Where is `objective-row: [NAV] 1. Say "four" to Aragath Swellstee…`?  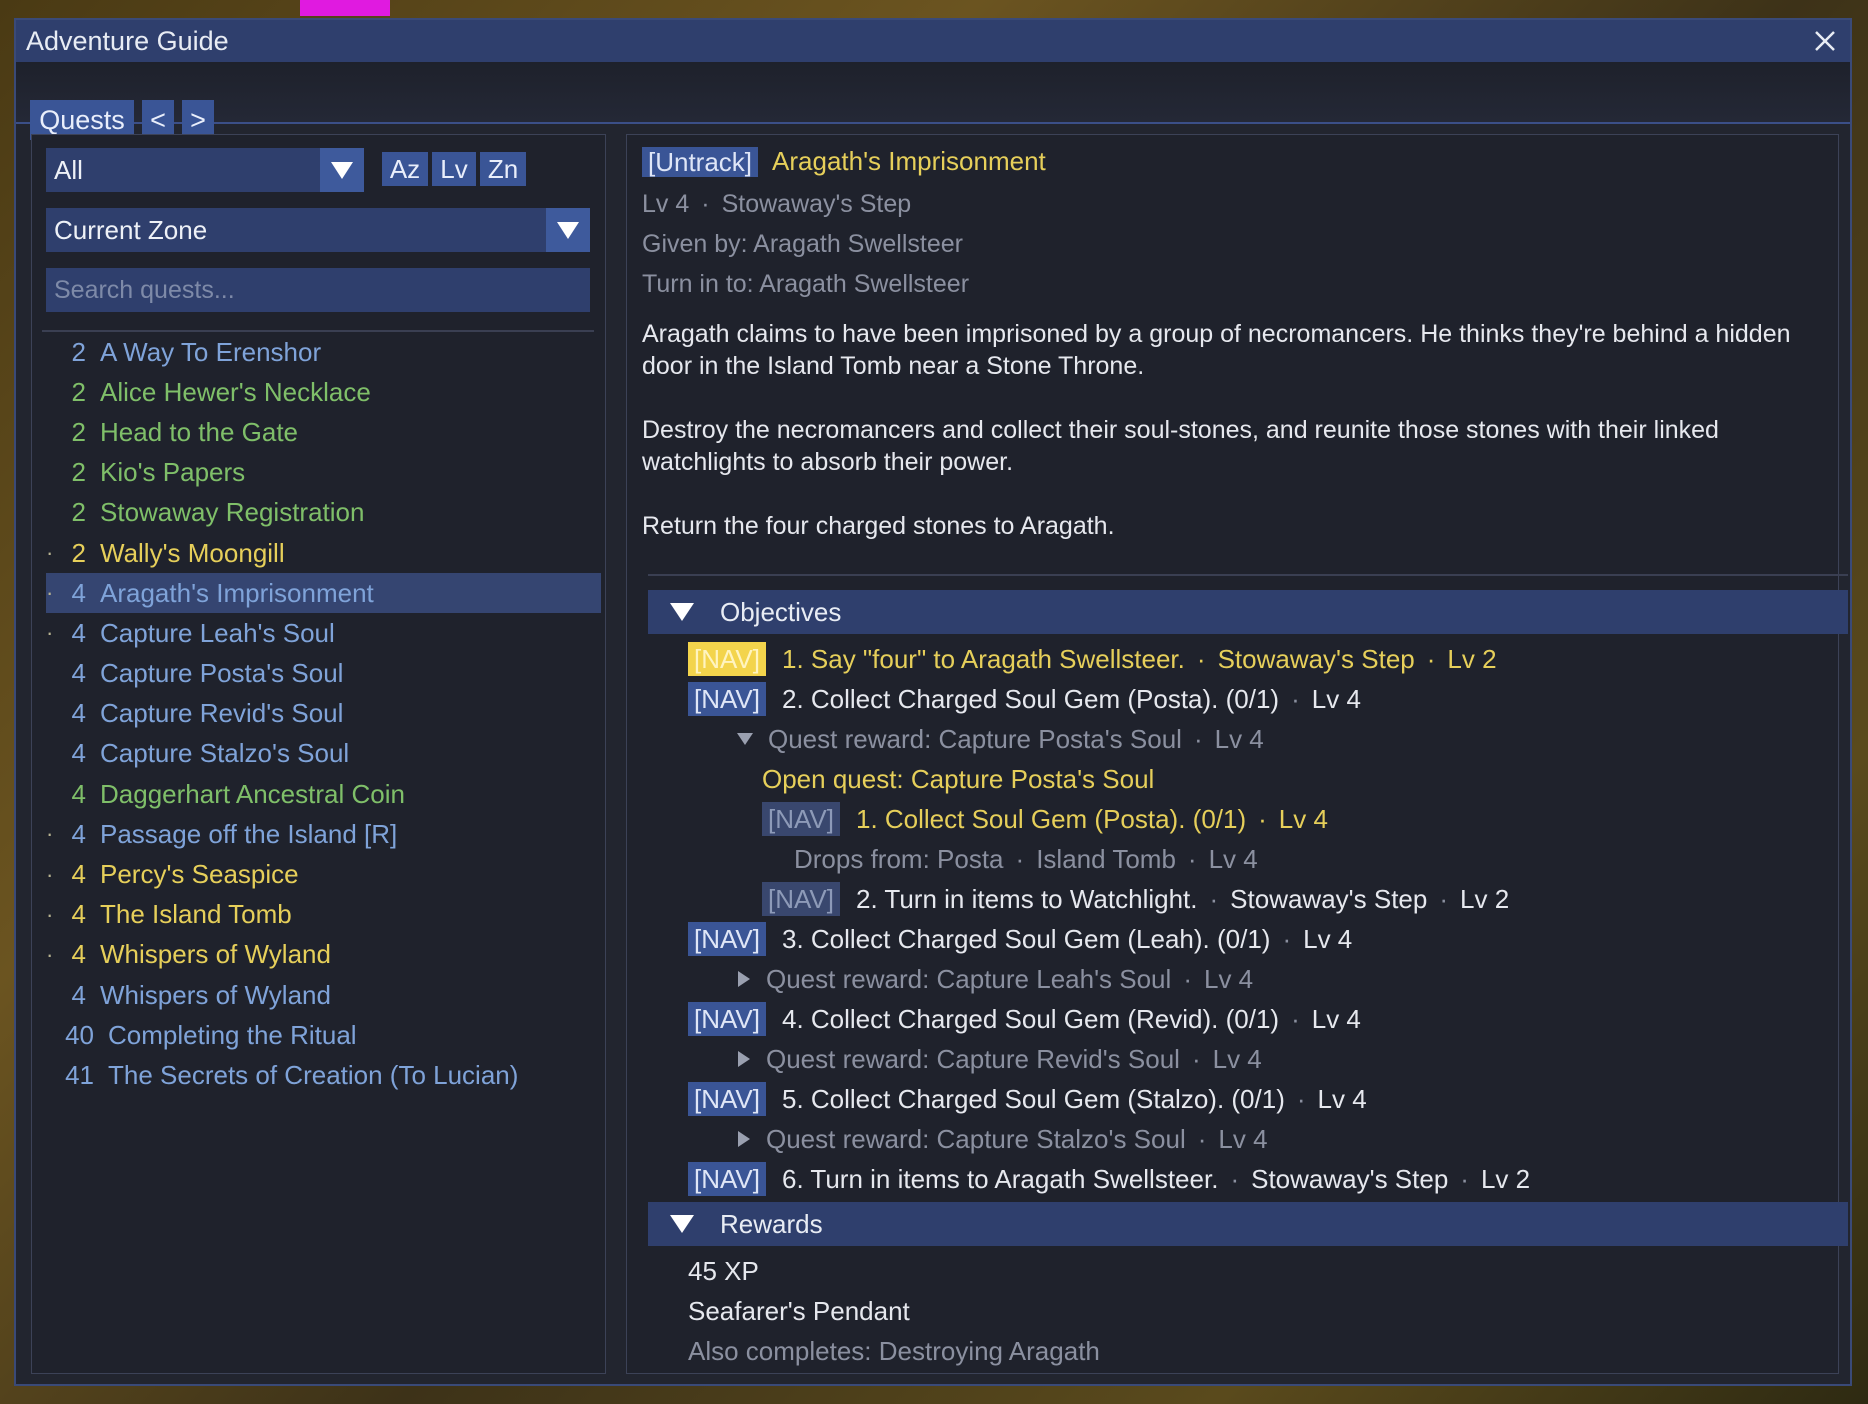 objective-row: [NAV] 1. Say "four" to Aragath Swellstee… is located at coordinates (1092, 659).